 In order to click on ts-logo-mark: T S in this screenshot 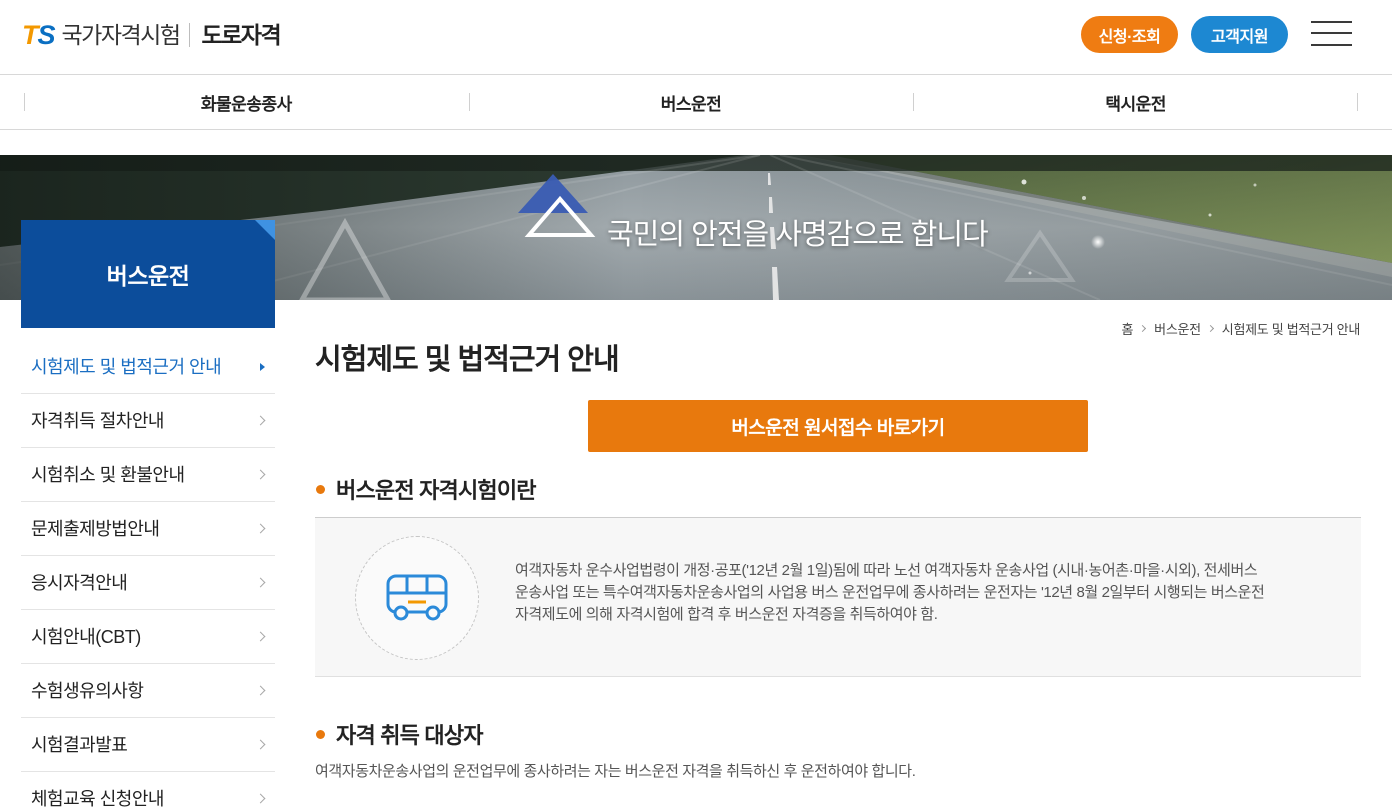, I will do `click(39, 35)`.